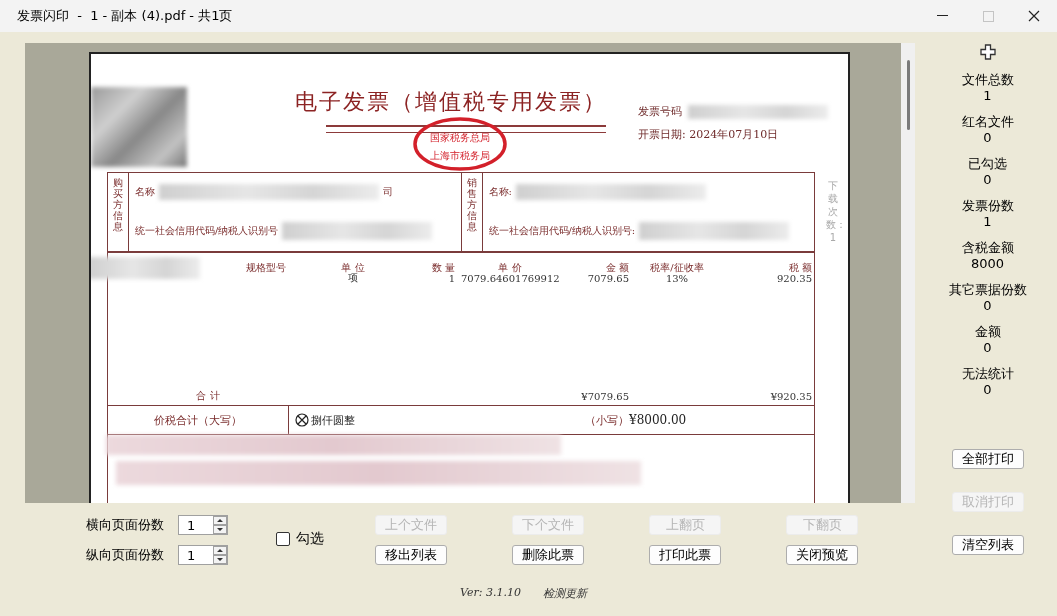 This screenshot has height=616, width=1057. I want to click on grand-total-label: 价税合计（大写）, so click(198, 420).